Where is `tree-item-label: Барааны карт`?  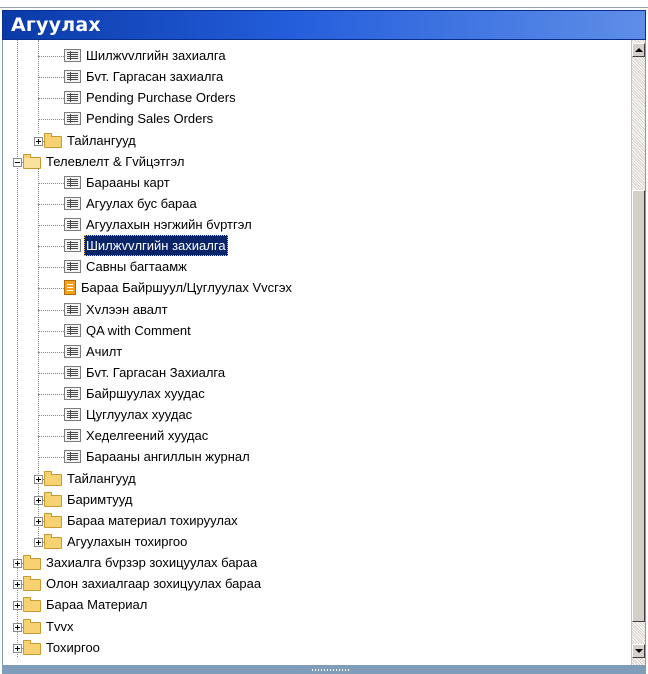
tree-item-label: Барааны карт is located at coordinates (128, 182).